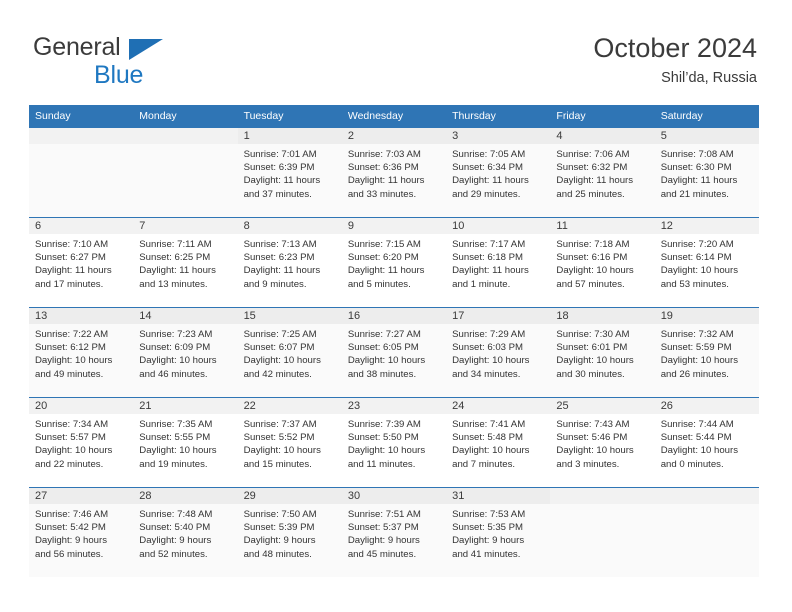 The height and width of the screenshot is (612, 792). I want to click on day-number: 29, so click(289, 496).